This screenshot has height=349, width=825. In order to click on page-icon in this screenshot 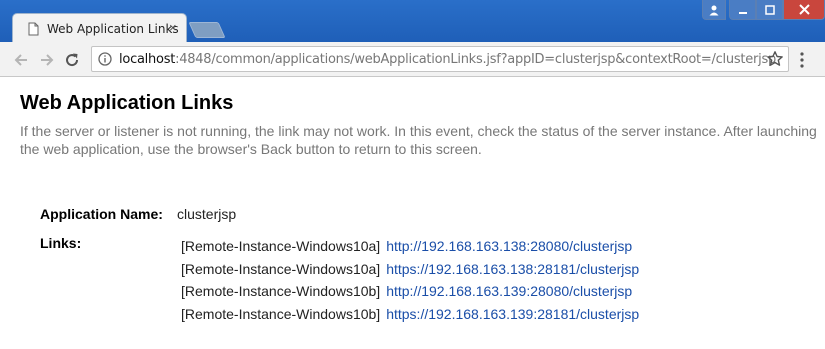, I will do `click(33, 29)`.